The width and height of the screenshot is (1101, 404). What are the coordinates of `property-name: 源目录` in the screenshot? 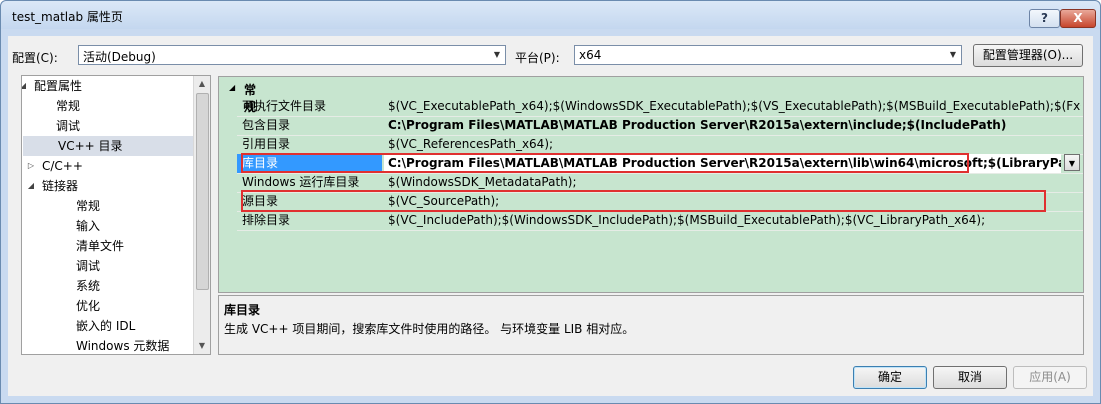 It's located at (260, 201).